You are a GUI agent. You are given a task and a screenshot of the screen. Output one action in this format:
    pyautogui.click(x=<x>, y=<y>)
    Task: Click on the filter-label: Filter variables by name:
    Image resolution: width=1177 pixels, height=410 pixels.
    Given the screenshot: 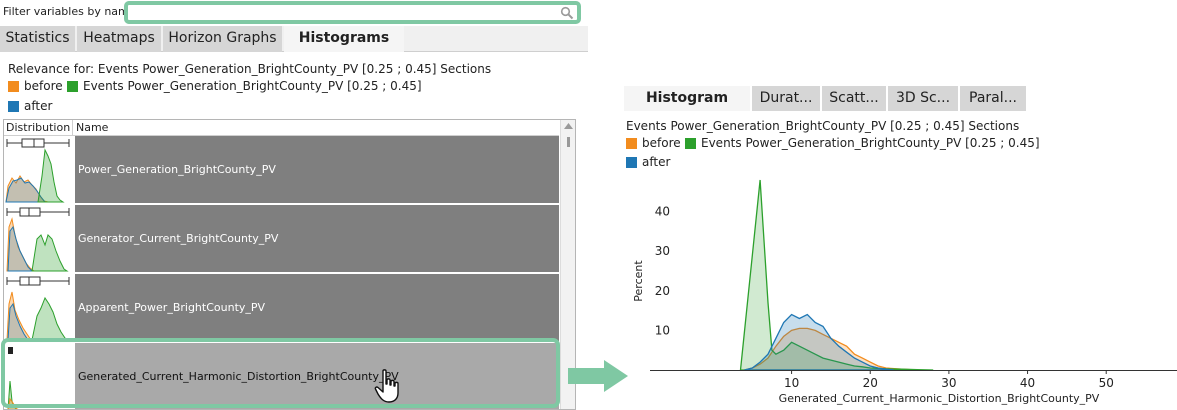 What is the action you would take?
    pyautogui.click(x=71, y=11)
    